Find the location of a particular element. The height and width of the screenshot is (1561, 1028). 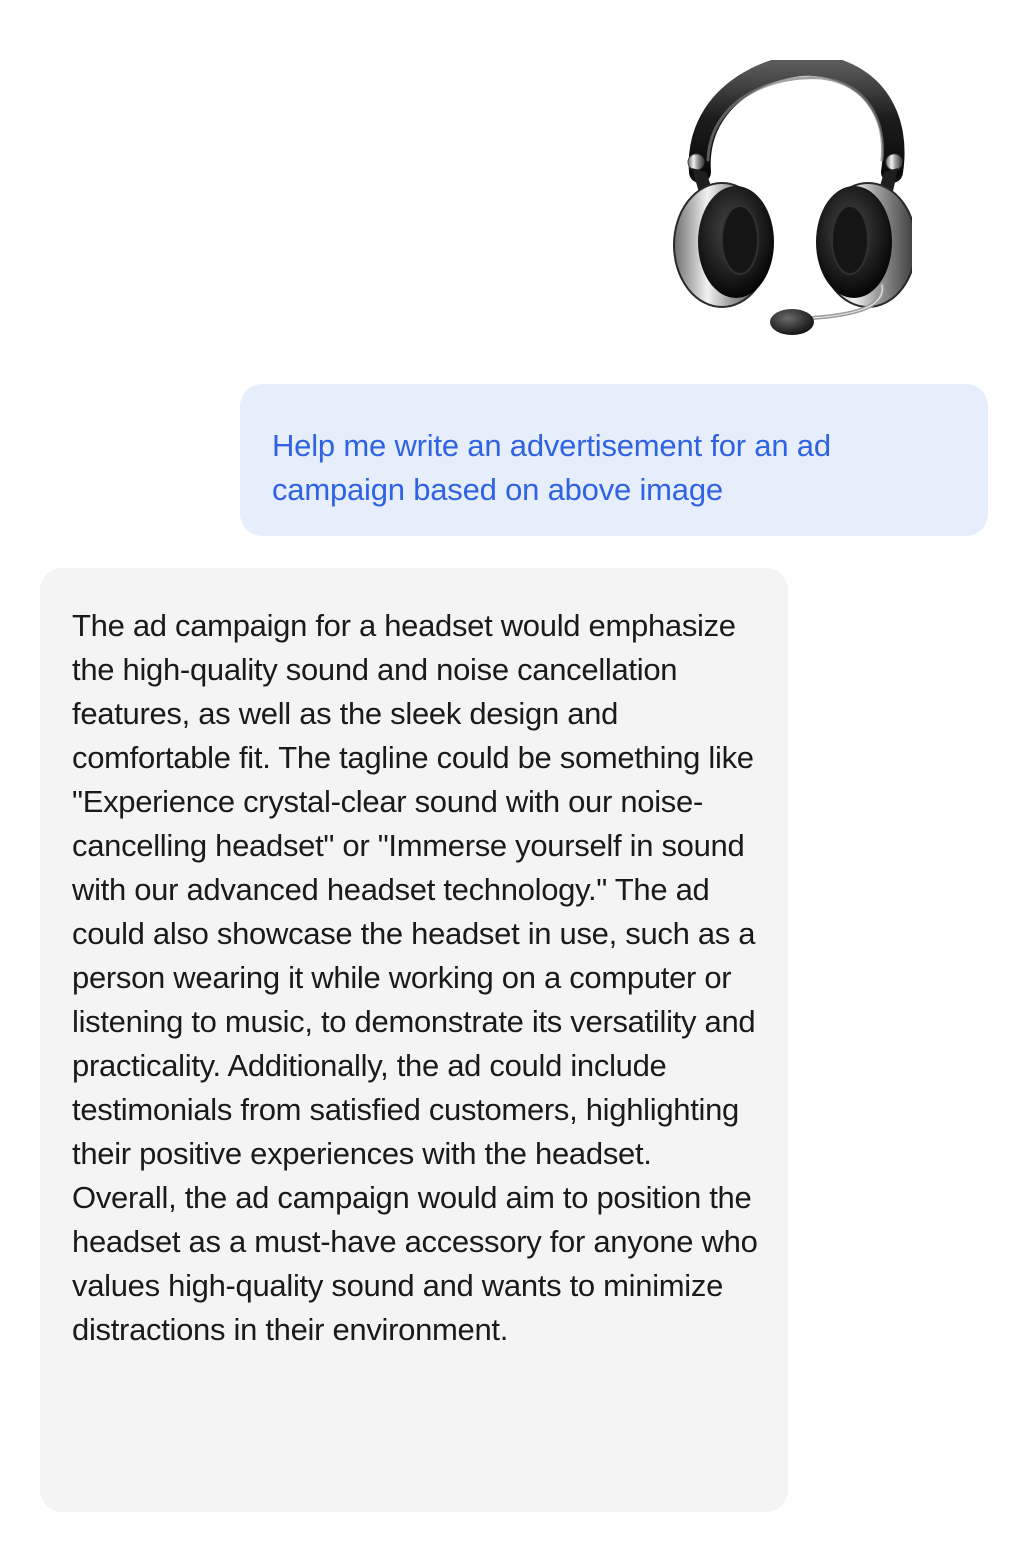

attached-image is located at coordinates (792, 200).